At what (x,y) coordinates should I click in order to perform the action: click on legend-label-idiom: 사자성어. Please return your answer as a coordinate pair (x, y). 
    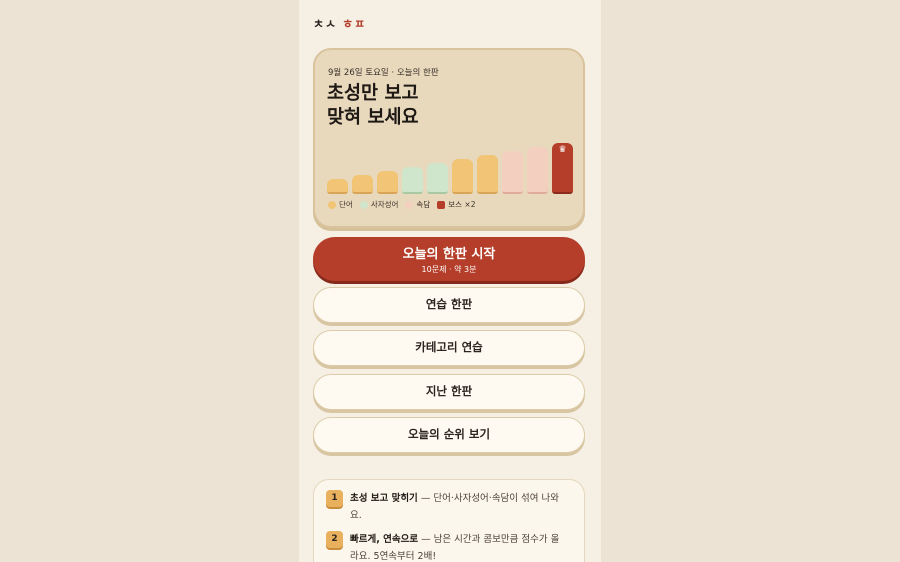
    Looking at the image, I should click on (384, 204).